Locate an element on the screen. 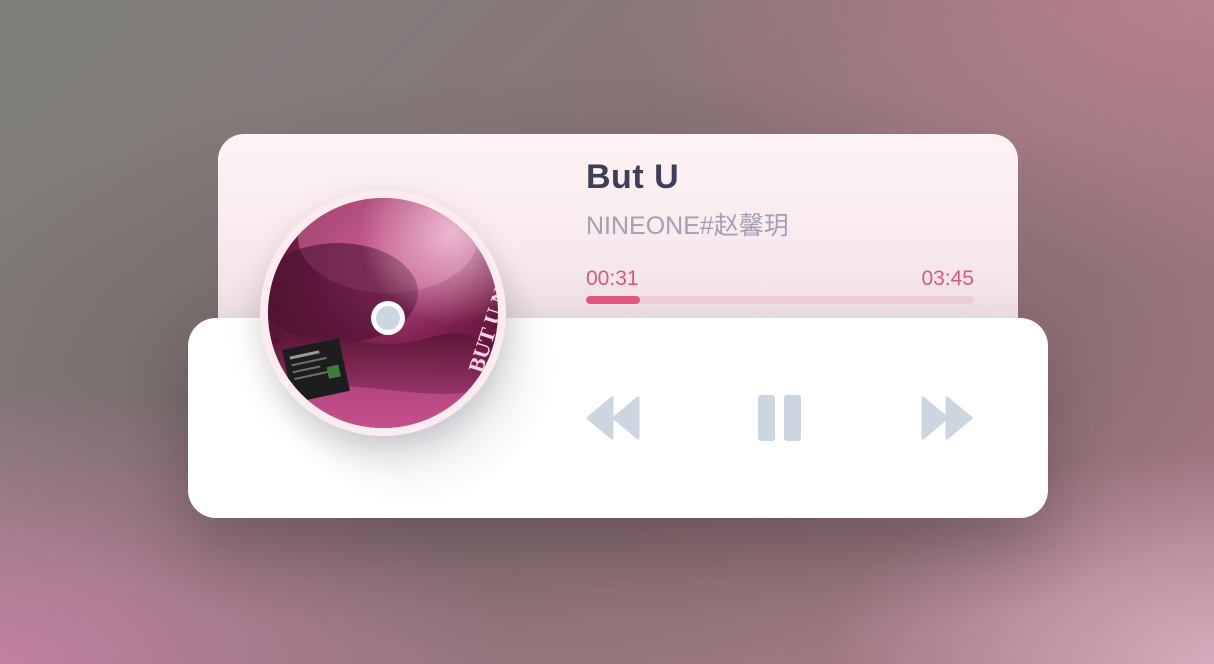  pause-button is located at coordinates (780, 418).